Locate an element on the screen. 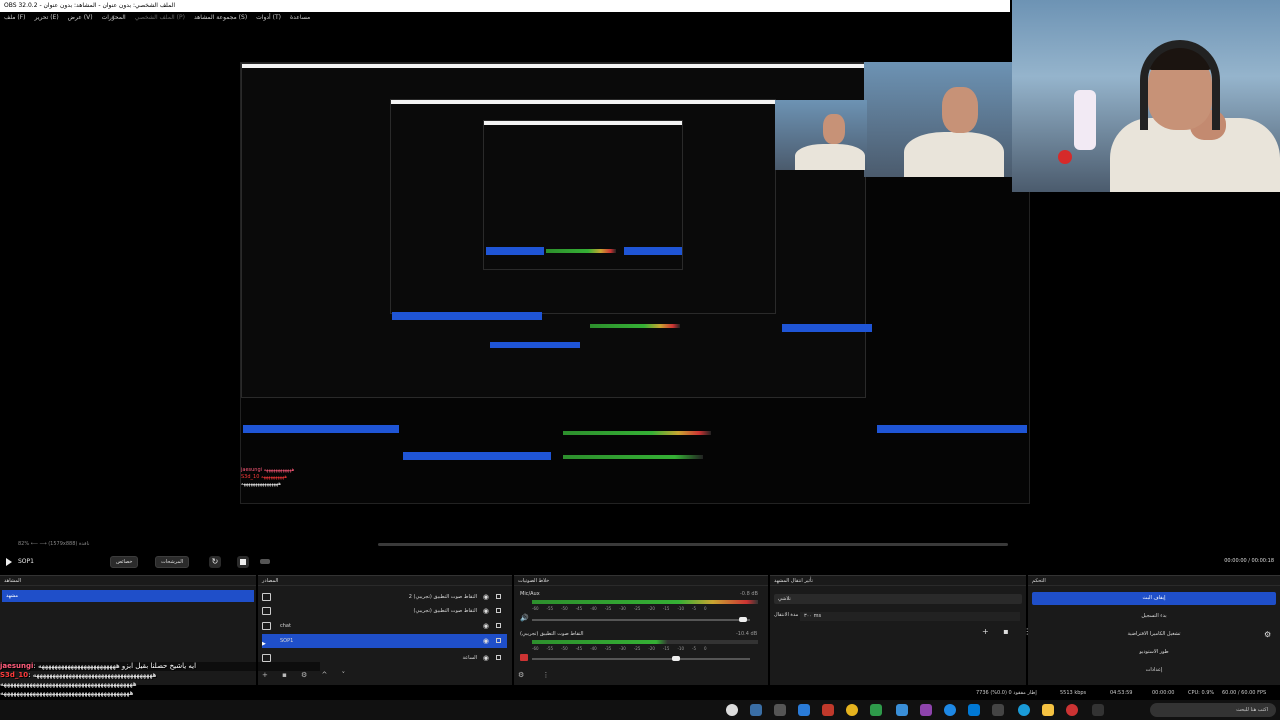 This screenshot has height=720, width=1280. mixer-channel-name: Mic/Aux is located at coordinates (530, 594).